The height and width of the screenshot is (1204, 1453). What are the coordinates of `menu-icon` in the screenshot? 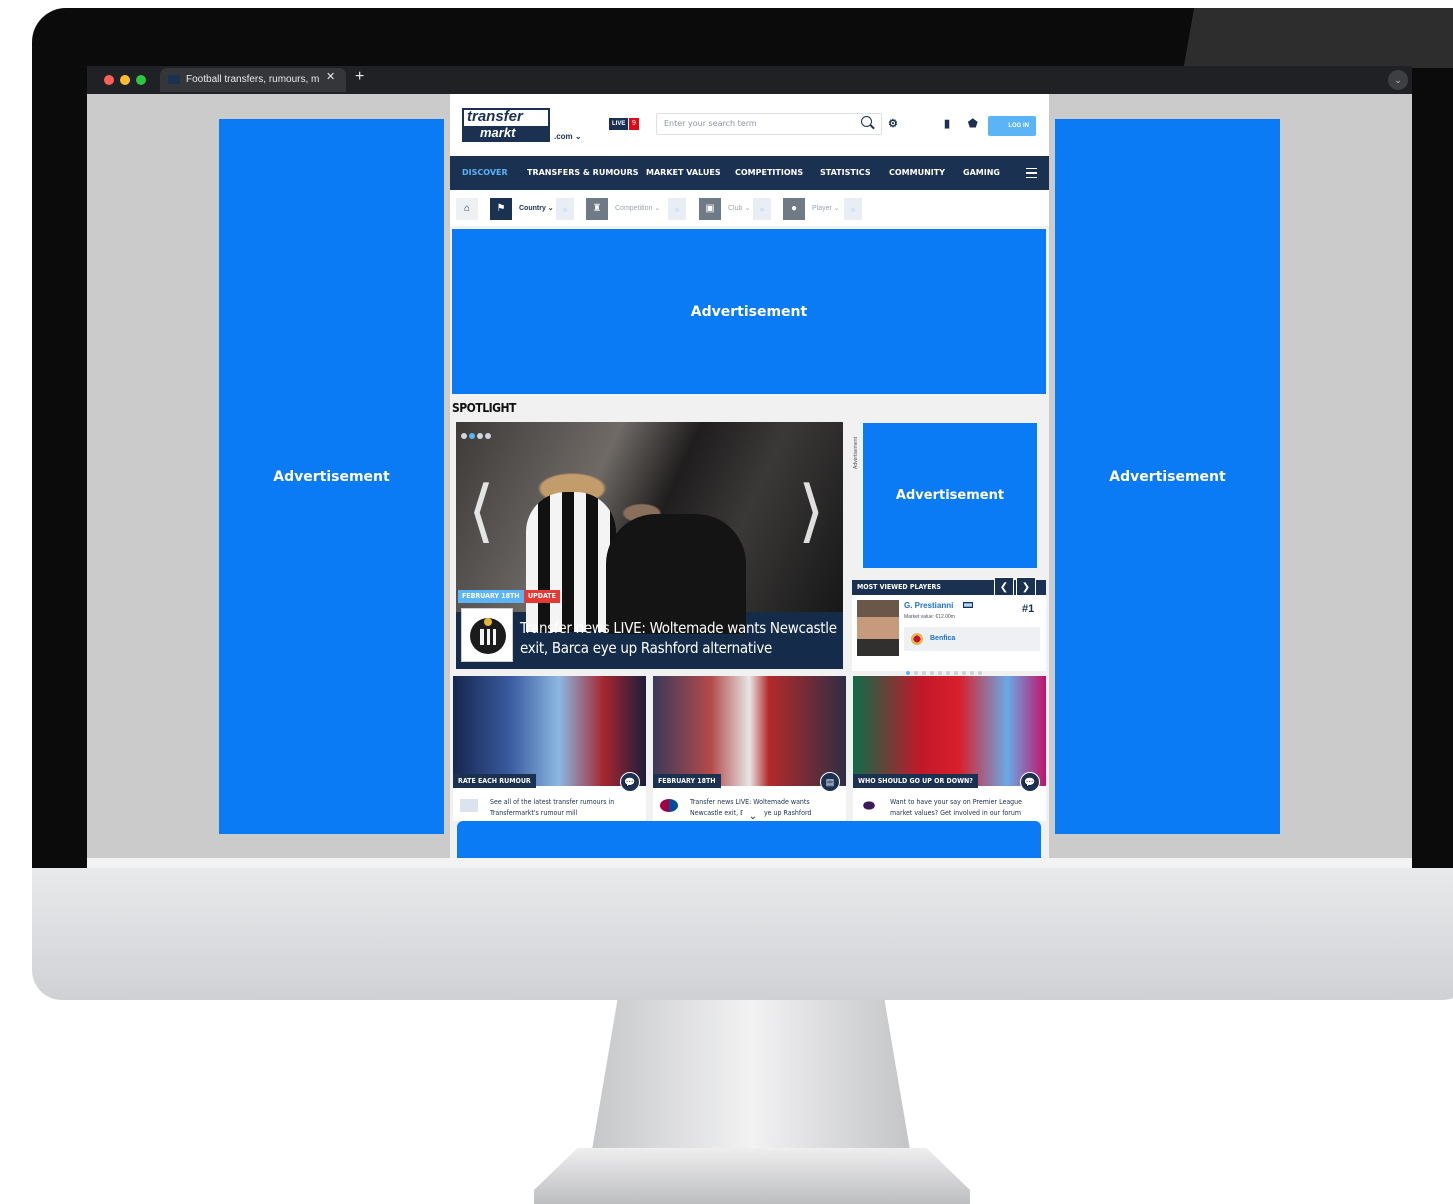 It's located at (1031, 173).